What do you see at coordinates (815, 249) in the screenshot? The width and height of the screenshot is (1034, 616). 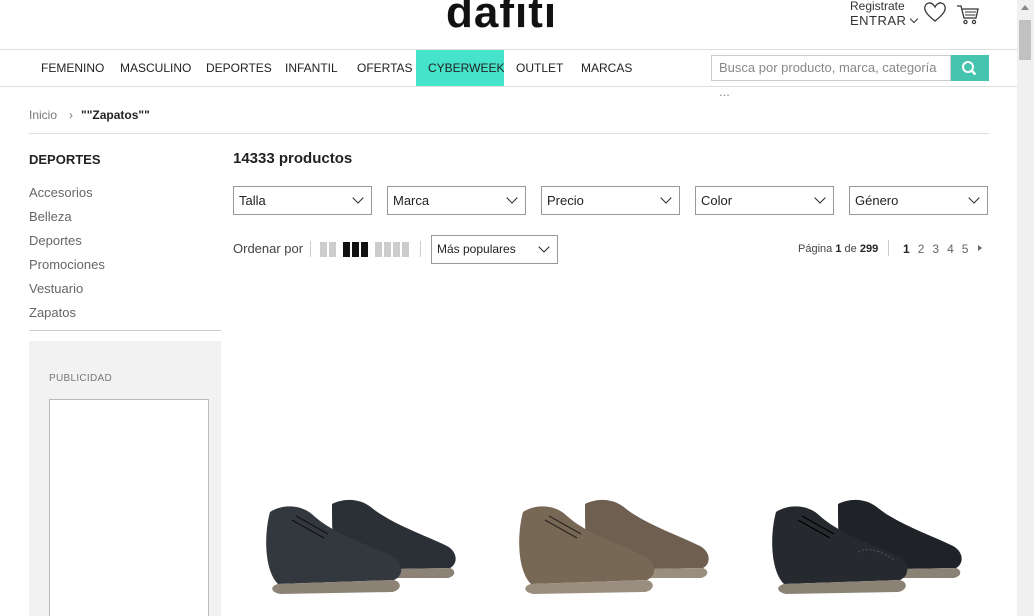 I see `pagination-prefix: Página` at bounding box center [815, 249].